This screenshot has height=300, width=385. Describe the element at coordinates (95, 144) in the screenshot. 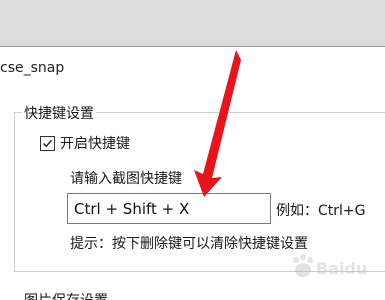

I see `enable-hotkey-label: 开启快捷键` at that location.